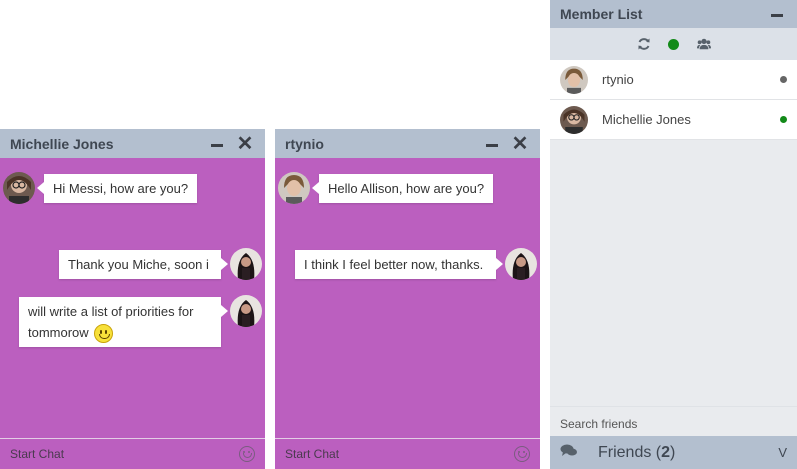 The height and width of the screenshot is (469, 797). What do you see at coordinates (646, 119) in the screenshot?
I see `member-name: Michellie Jones` at bounding box center [646, 119].